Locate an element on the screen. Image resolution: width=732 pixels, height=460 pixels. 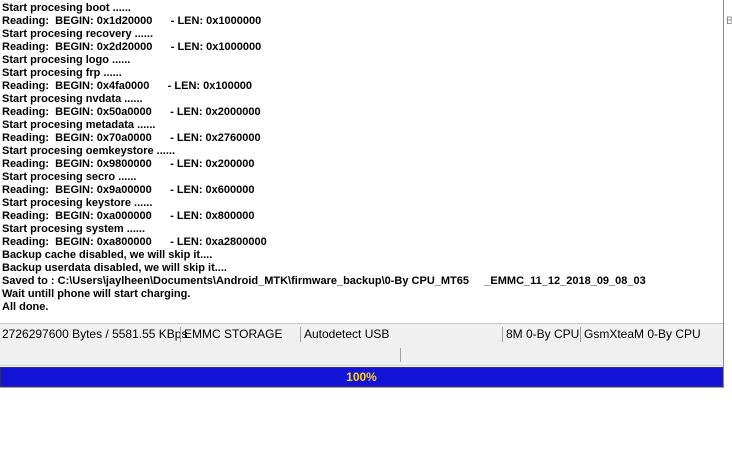
status-storage: EMMC STORAGE is located at coordinates (233, 334).